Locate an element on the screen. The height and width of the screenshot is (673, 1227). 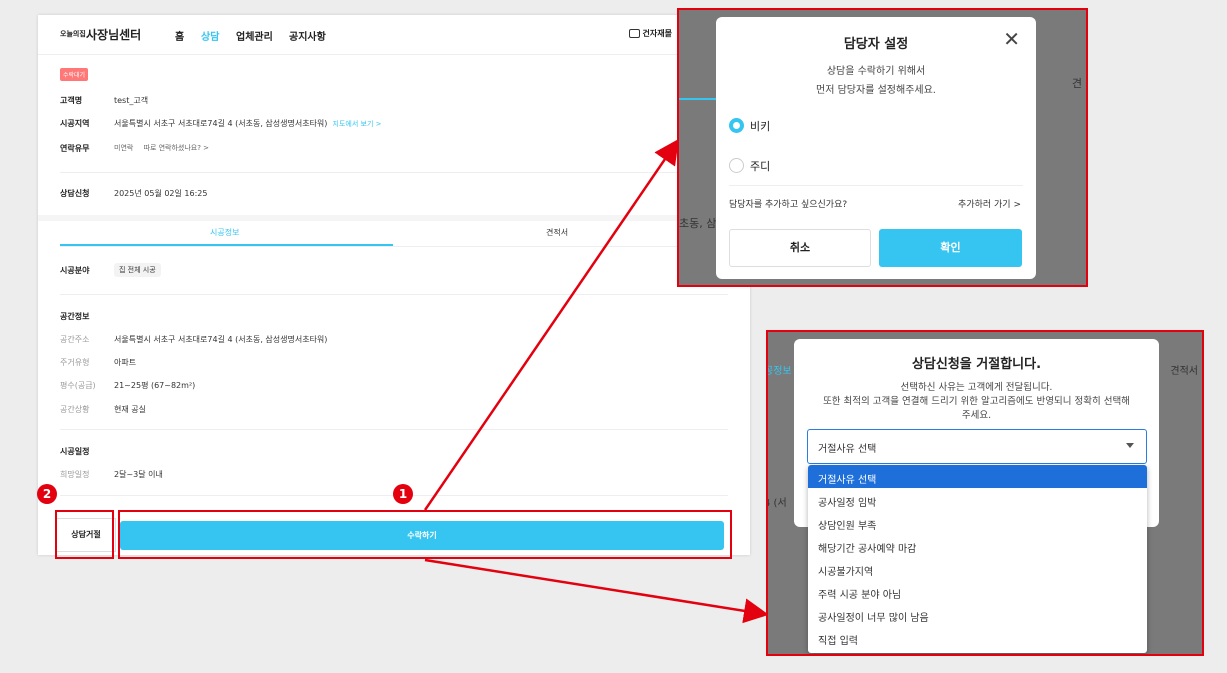
arrow-to-manager-dialog is located at coordinates (551, 324).